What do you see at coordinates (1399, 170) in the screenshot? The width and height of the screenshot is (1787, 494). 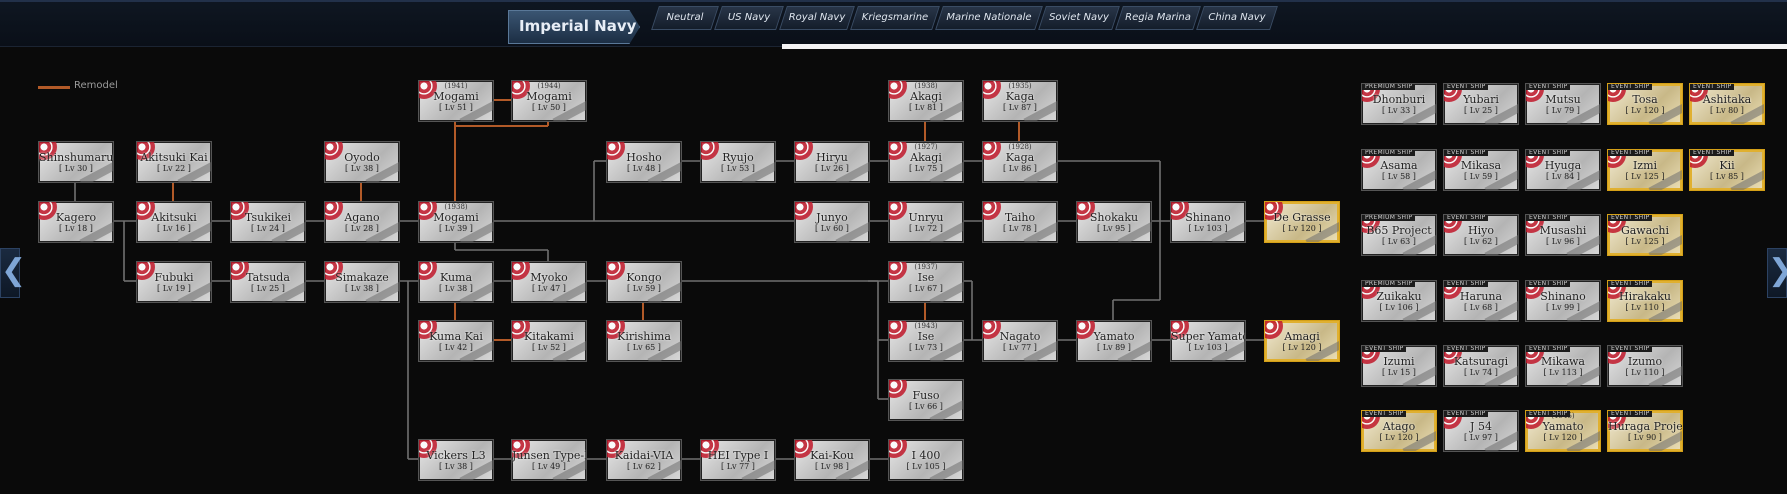 I see `ship-card-asama: Asama[ Lv 58 ] PREMIUM SHIP` at bounding box center [1399, 170].